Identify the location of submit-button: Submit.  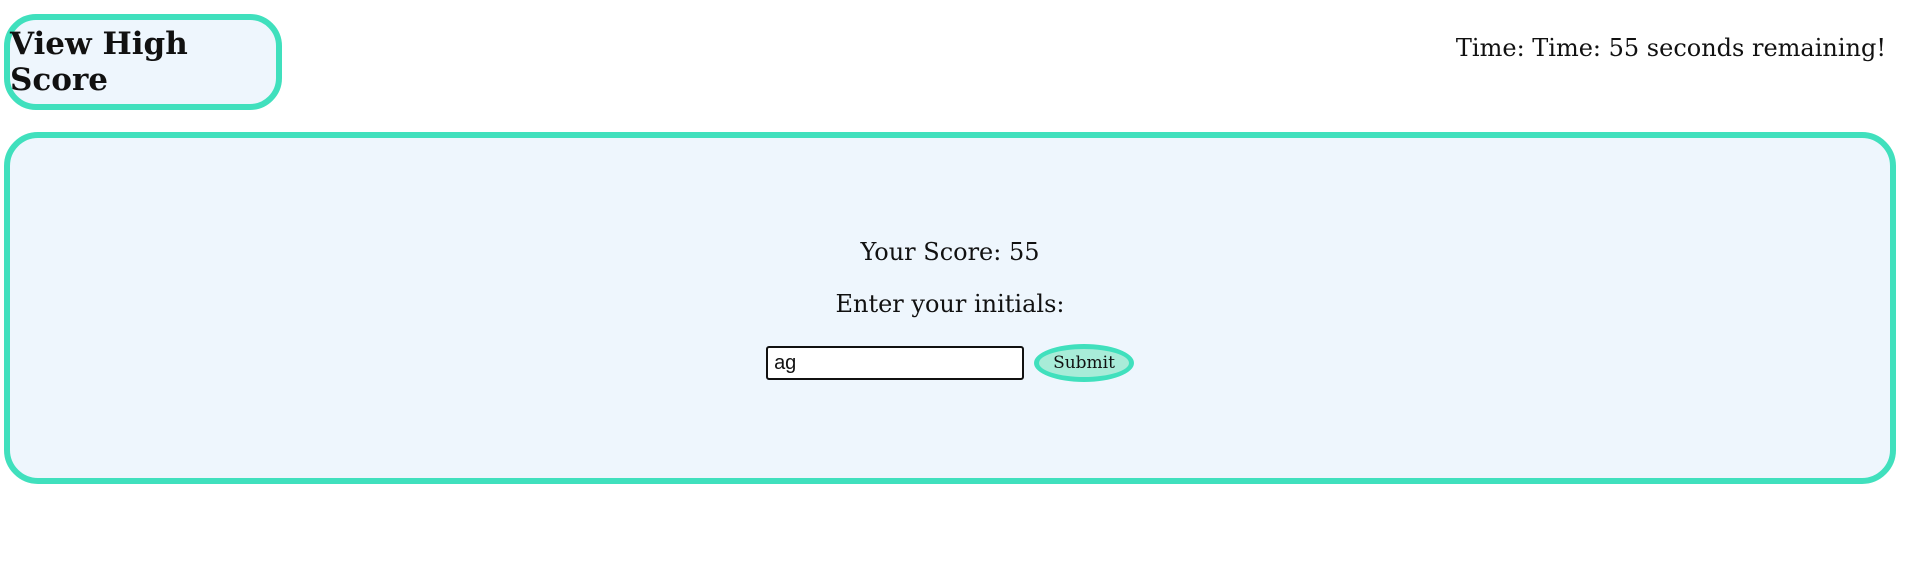
(1084, 363).